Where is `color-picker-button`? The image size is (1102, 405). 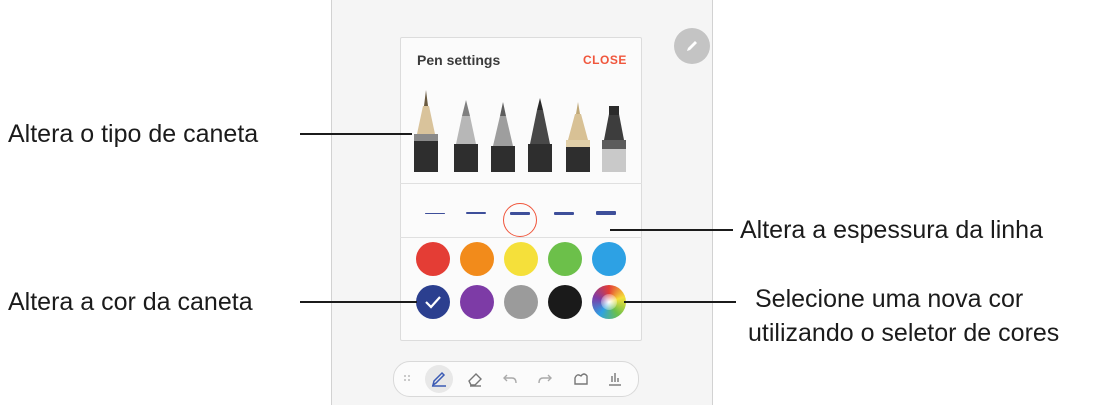 color-picker-button is located at coordinates (609, 302).